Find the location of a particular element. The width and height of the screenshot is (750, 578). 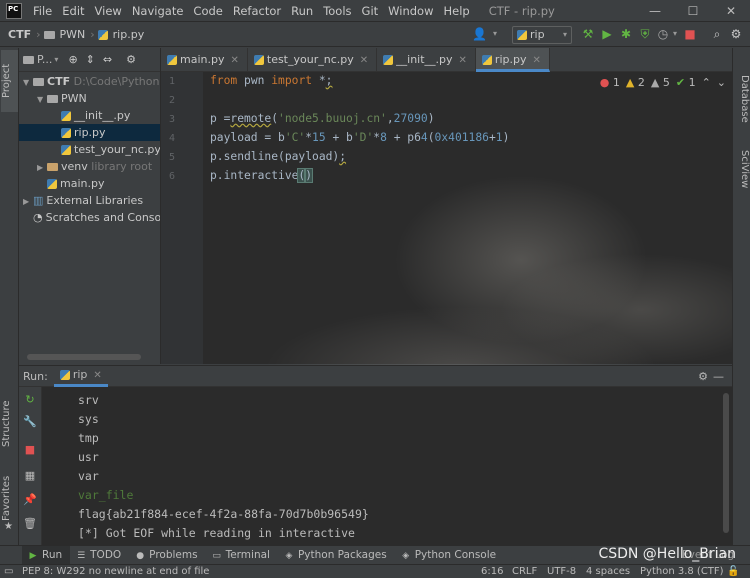

tree-item-venv: ▶ venv library root is located at coordinates (89, 166).